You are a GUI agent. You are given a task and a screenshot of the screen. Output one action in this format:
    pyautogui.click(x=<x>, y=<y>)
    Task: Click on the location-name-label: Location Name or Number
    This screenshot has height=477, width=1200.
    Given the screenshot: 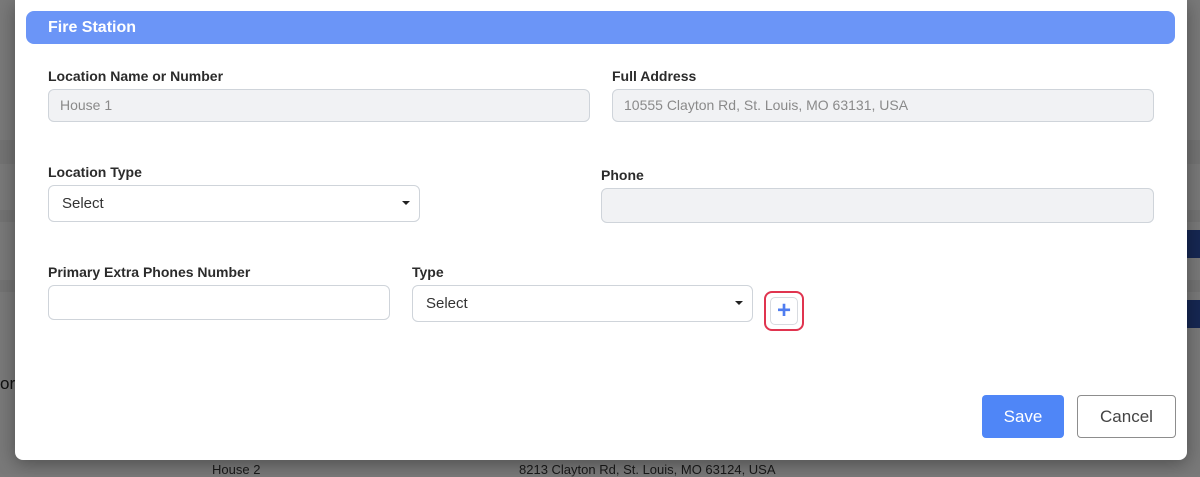 What is the action you would take?
    pyautogui.click(x=136, y=76)
    